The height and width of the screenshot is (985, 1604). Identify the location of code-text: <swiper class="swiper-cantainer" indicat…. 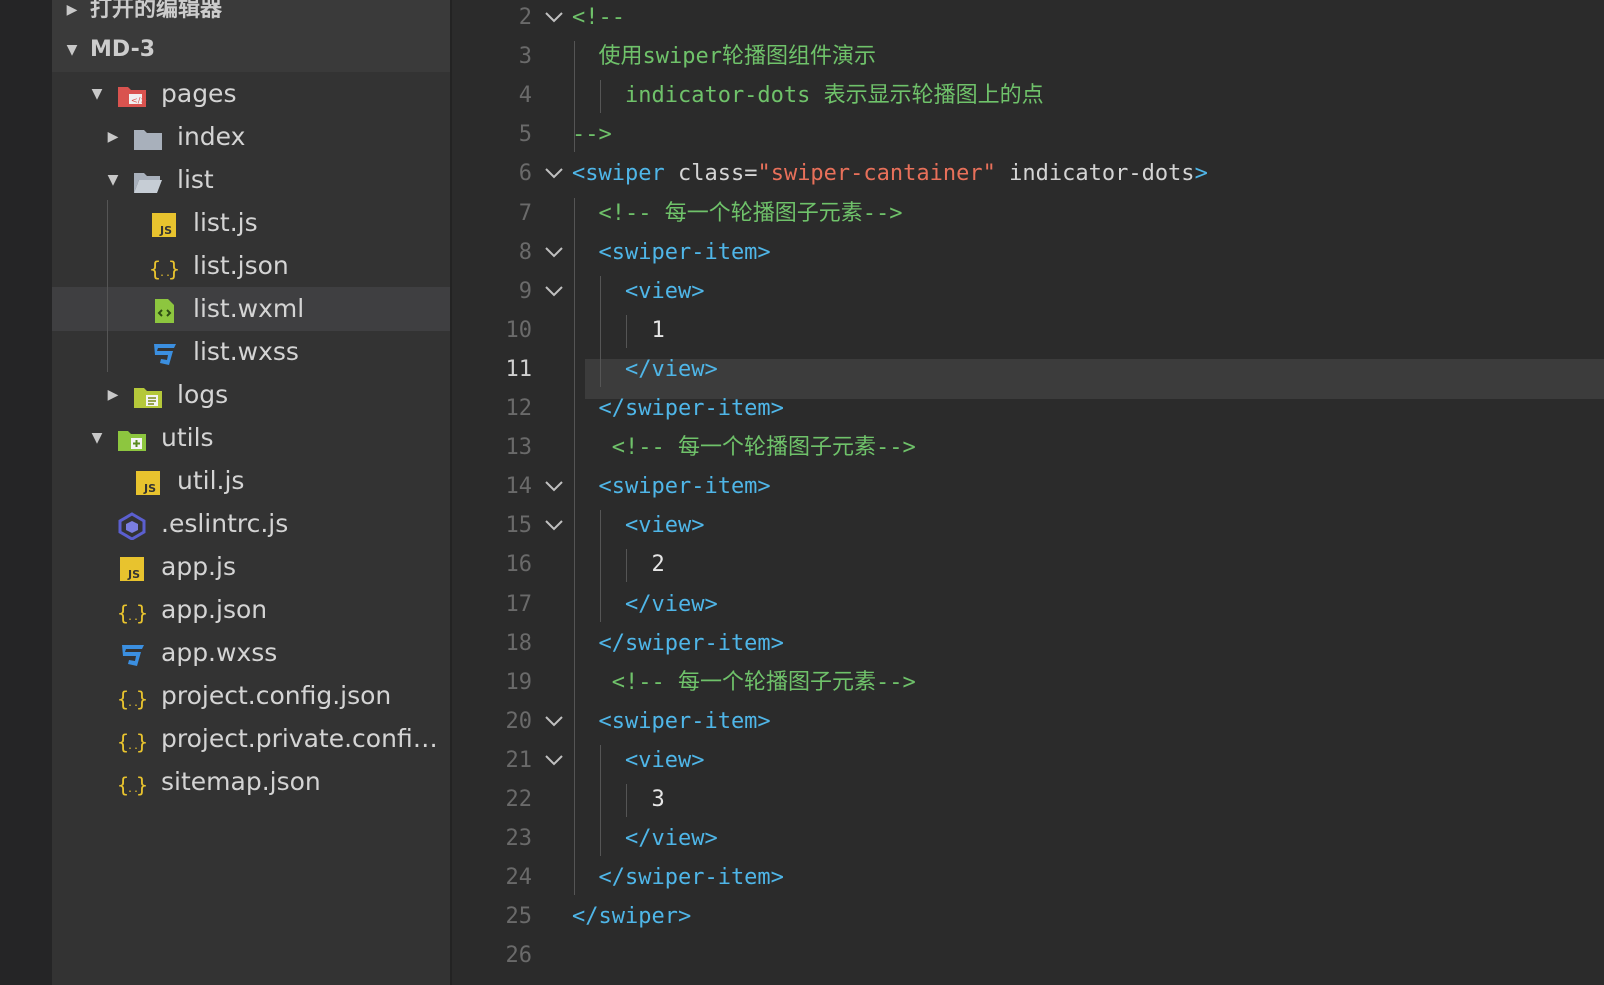
(890, 174).